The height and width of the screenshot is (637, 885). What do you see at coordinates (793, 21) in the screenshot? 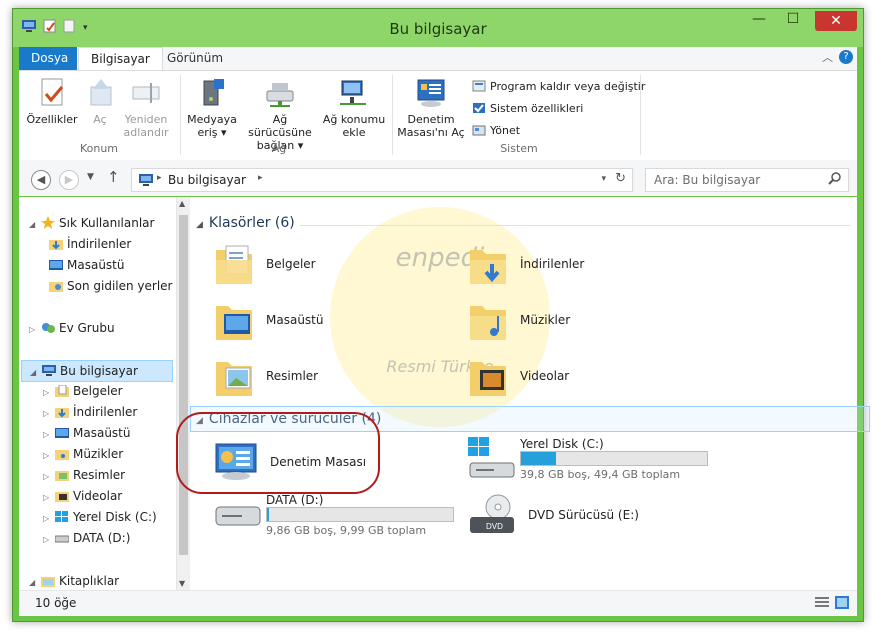
I see `maximize-button: ☐` at bounding box center [793, 21].